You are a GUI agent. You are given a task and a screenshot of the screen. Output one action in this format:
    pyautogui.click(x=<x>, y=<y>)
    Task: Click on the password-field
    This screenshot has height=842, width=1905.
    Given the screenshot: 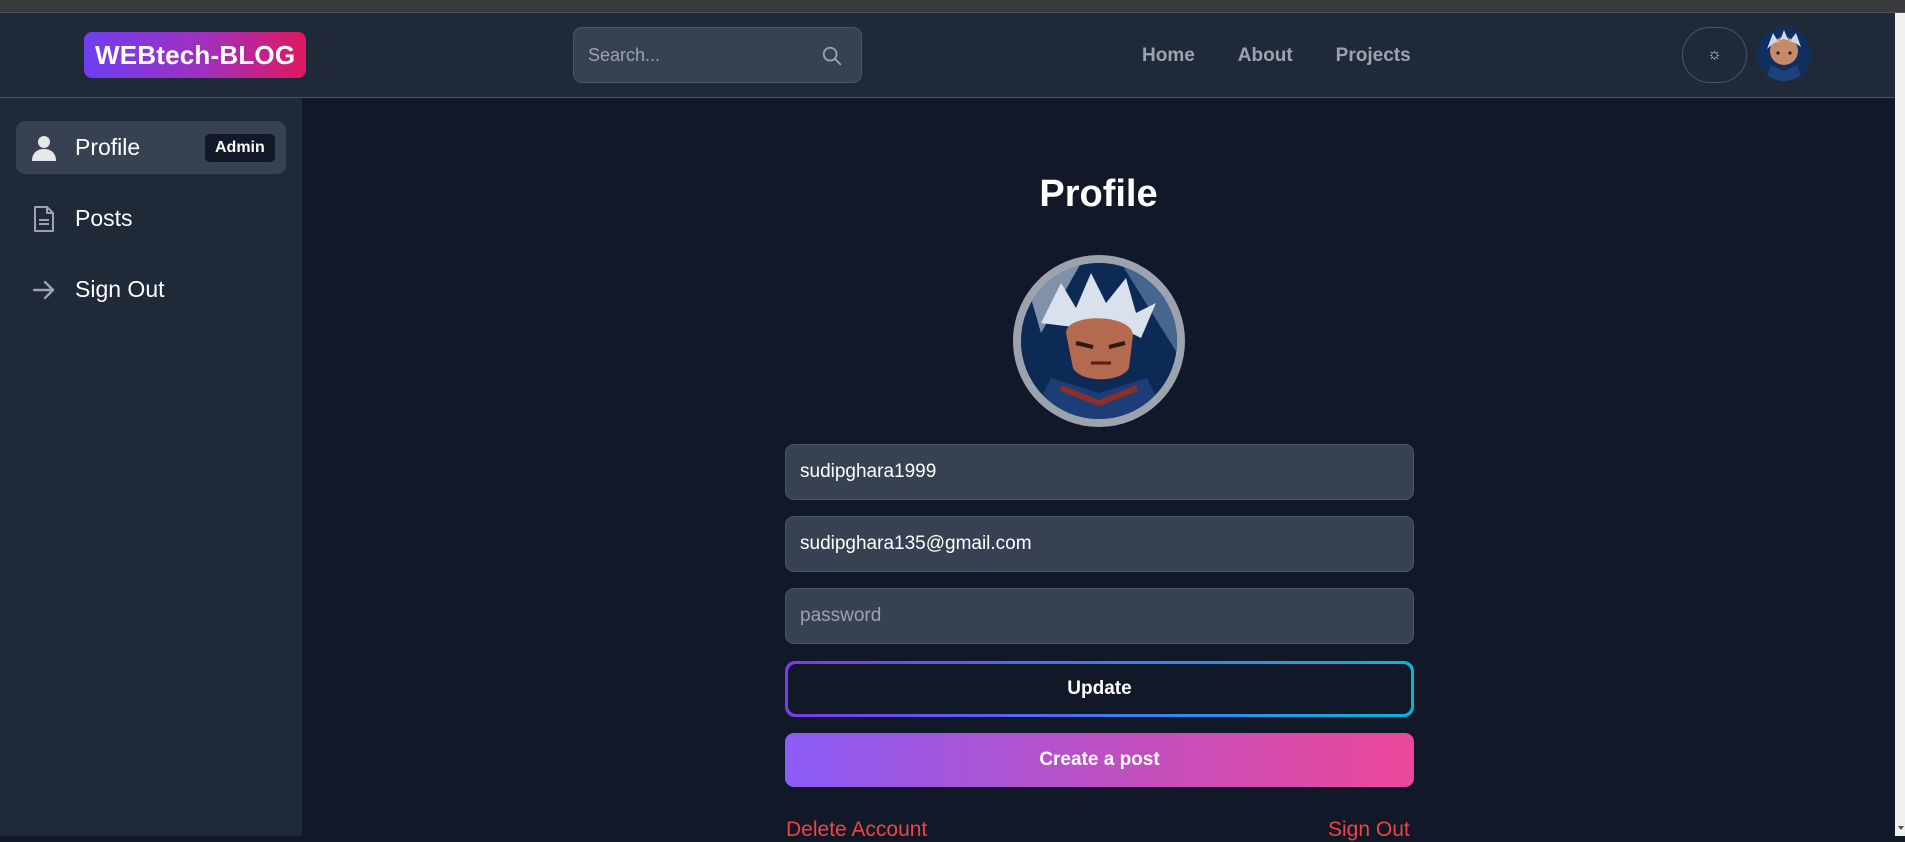 What is the action you would take?
    pyautogui.click(x=1099, y=616)
    